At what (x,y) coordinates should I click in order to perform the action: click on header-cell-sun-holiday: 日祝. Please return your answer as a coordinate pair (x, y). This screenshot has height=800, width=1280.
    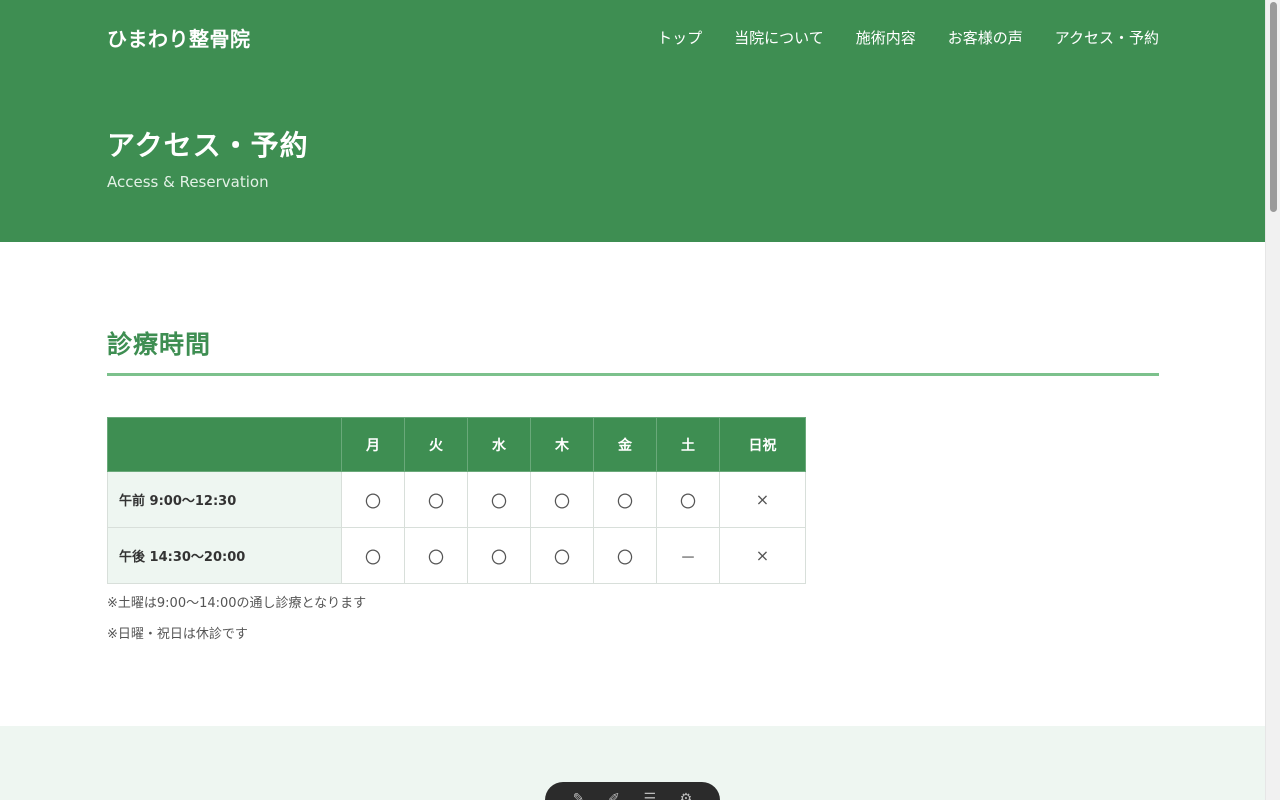
    Looking at the image, I should click on (762, 444).